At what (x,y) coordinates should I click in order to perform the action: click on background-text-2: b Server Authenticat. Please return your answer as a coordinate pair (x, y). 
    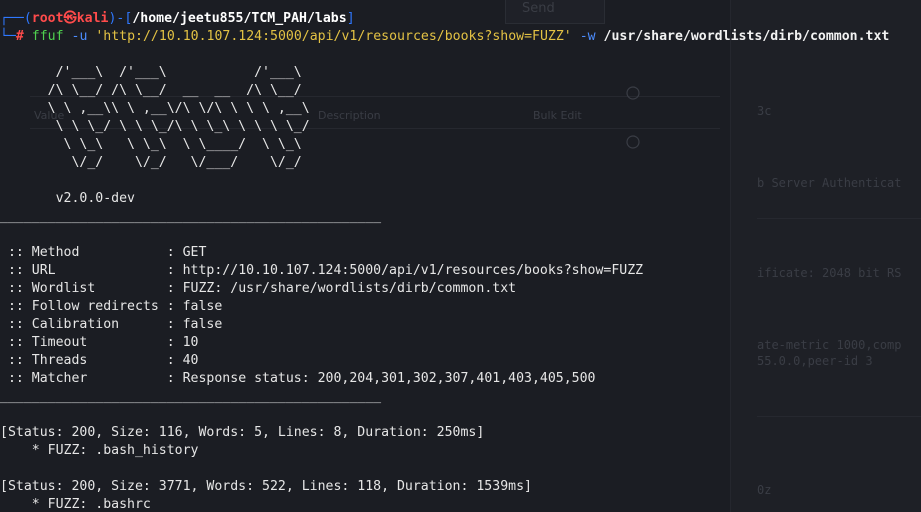
    Looking at the image, I should click on (829, 183).